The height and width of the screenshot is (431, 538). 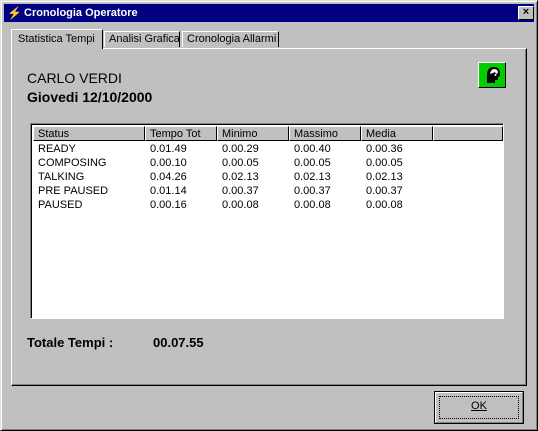 What do you see at coordinates (468, 133) in the screenshot?
I see `column-header-filler` at bounding box center [468, 133].